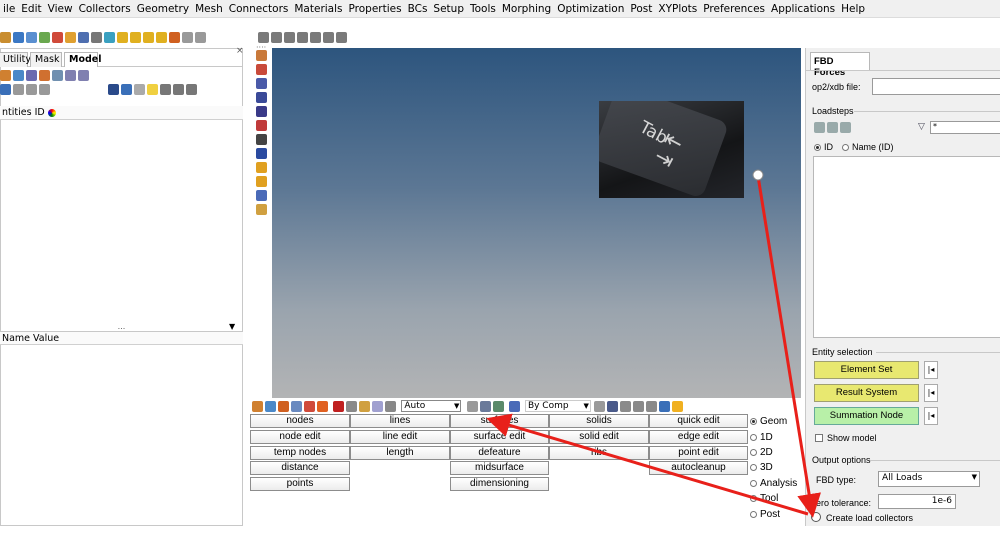 This screenshot has width=1000, height=534. Describe the element at coordinates (868, 147) in the screenshot. I see `name-id-radio: Name (ID)` at that location.